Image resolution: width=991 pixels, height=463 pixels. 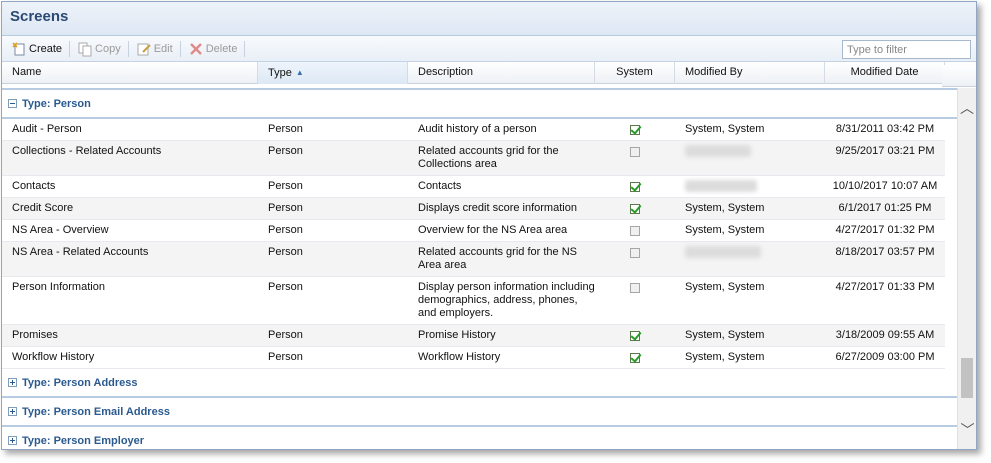 What do you see at coordinates (195, 48) in the screenshot?
I see `delete-icon` at bounding box center [195, 48].